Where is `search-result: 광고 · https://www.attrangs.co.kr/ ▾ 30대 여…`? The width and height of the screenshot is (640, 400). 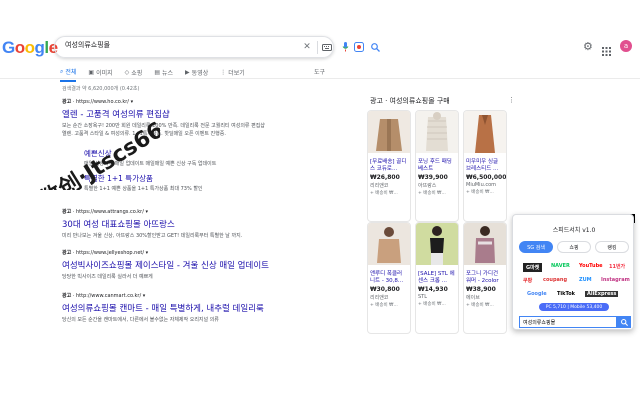
search-result: 광고 · https://www.attrangs.co.kr/ ▾ 30대 여… is located at coordinates (207, 224).